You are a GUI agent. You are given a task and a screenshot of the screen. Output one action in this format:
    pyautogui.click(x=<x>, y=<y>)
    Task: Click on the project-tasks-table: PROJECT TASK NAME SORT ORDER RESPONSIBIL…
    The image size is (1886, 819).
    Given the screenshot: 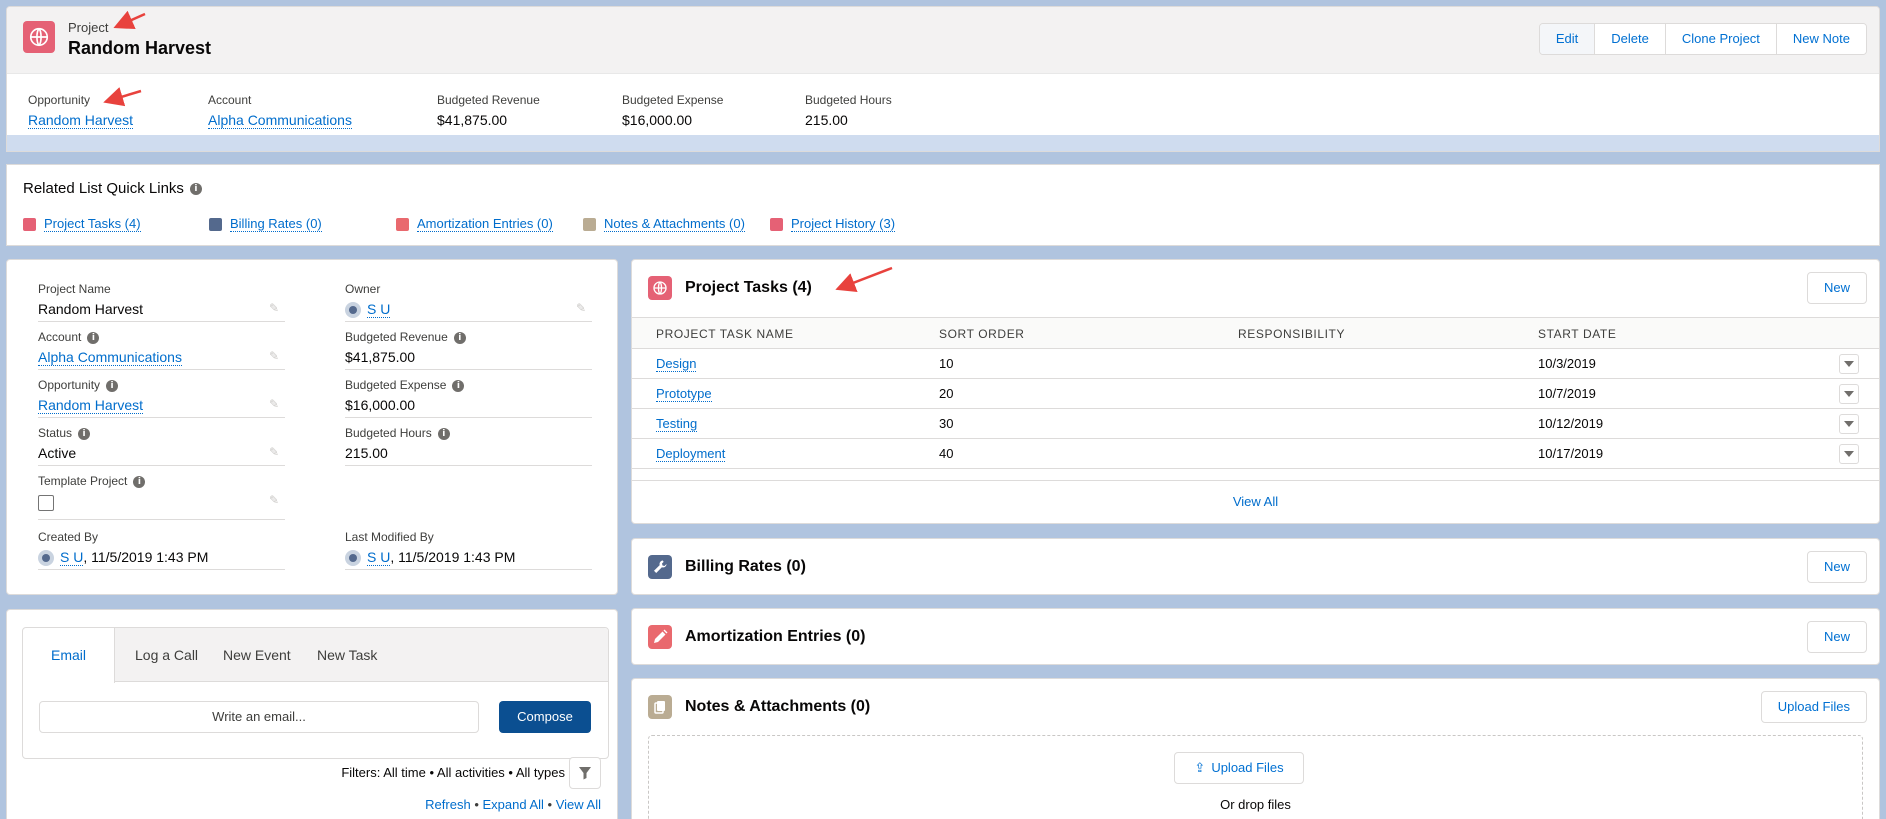 What is the action you would take?
    pyautogui.click(x=1255, y=393)
    